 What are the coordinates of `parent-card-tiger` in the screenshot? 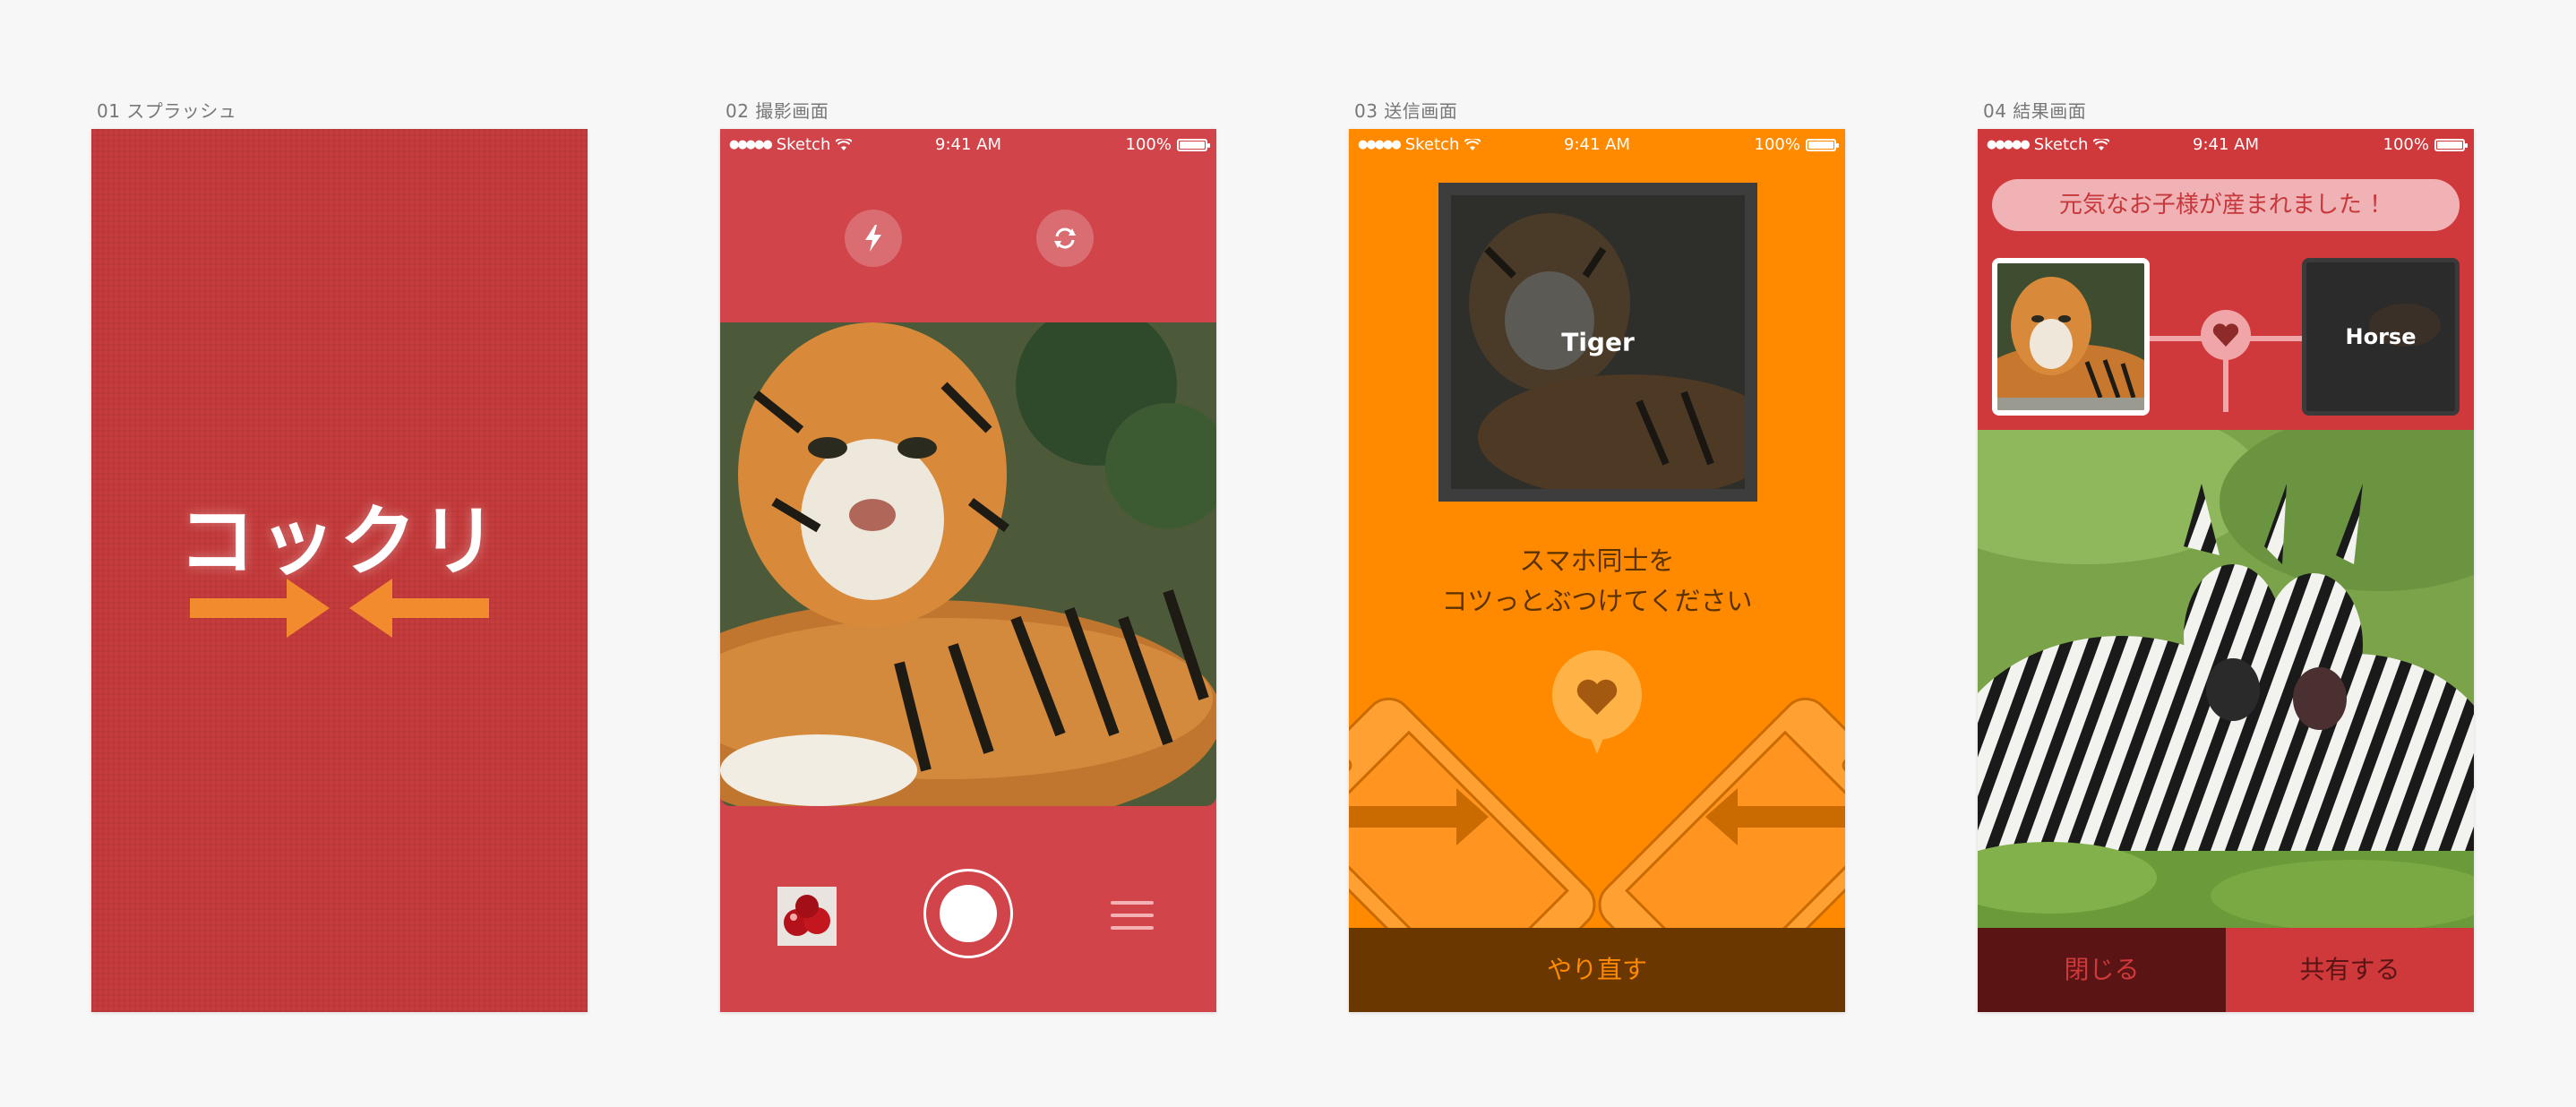 It's located at (2071, 337).